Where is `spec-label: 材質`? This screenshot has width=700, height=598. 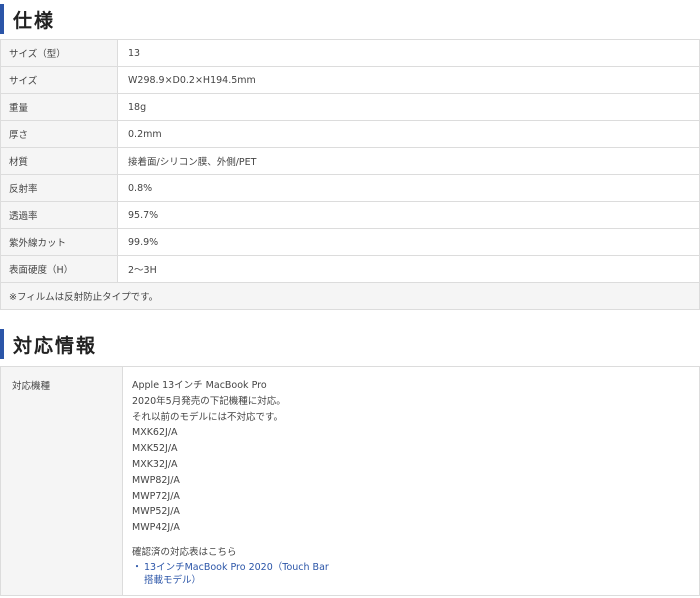 spec-label: 材質 is located at coordinates (59, 161).